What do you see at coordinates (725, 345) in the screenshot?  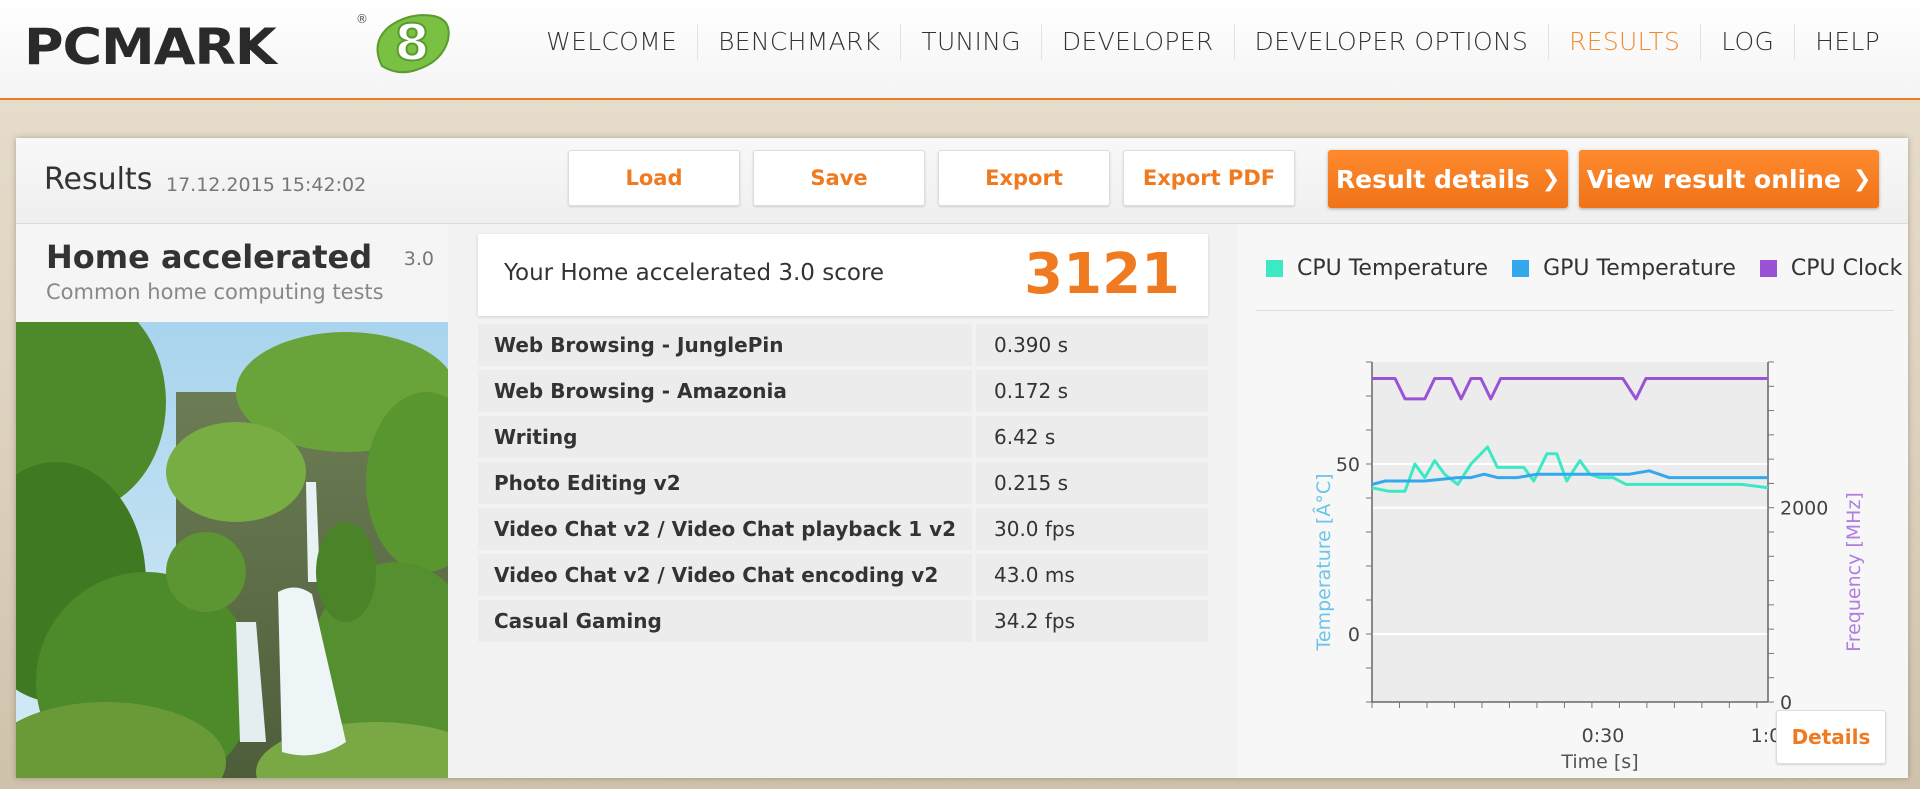 I see `result-test-name: Web Browsing - JunglePin` at bounding box center [725, 345].